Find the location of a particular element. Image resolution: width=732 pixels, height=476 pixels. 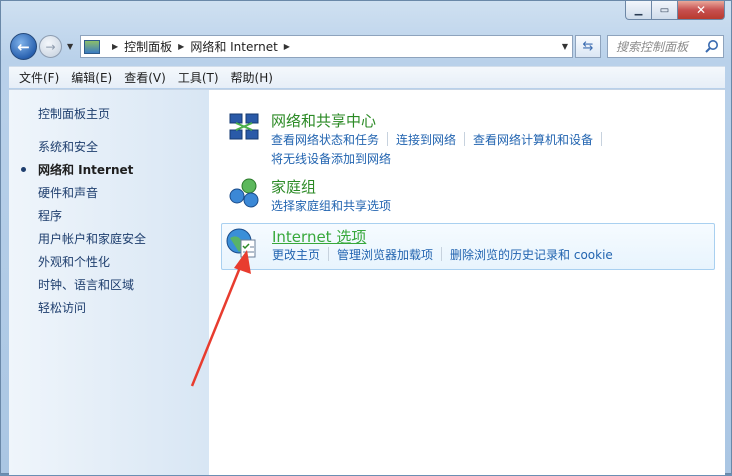

forward-arrow-icon: → is located at coordinates (50, 46).